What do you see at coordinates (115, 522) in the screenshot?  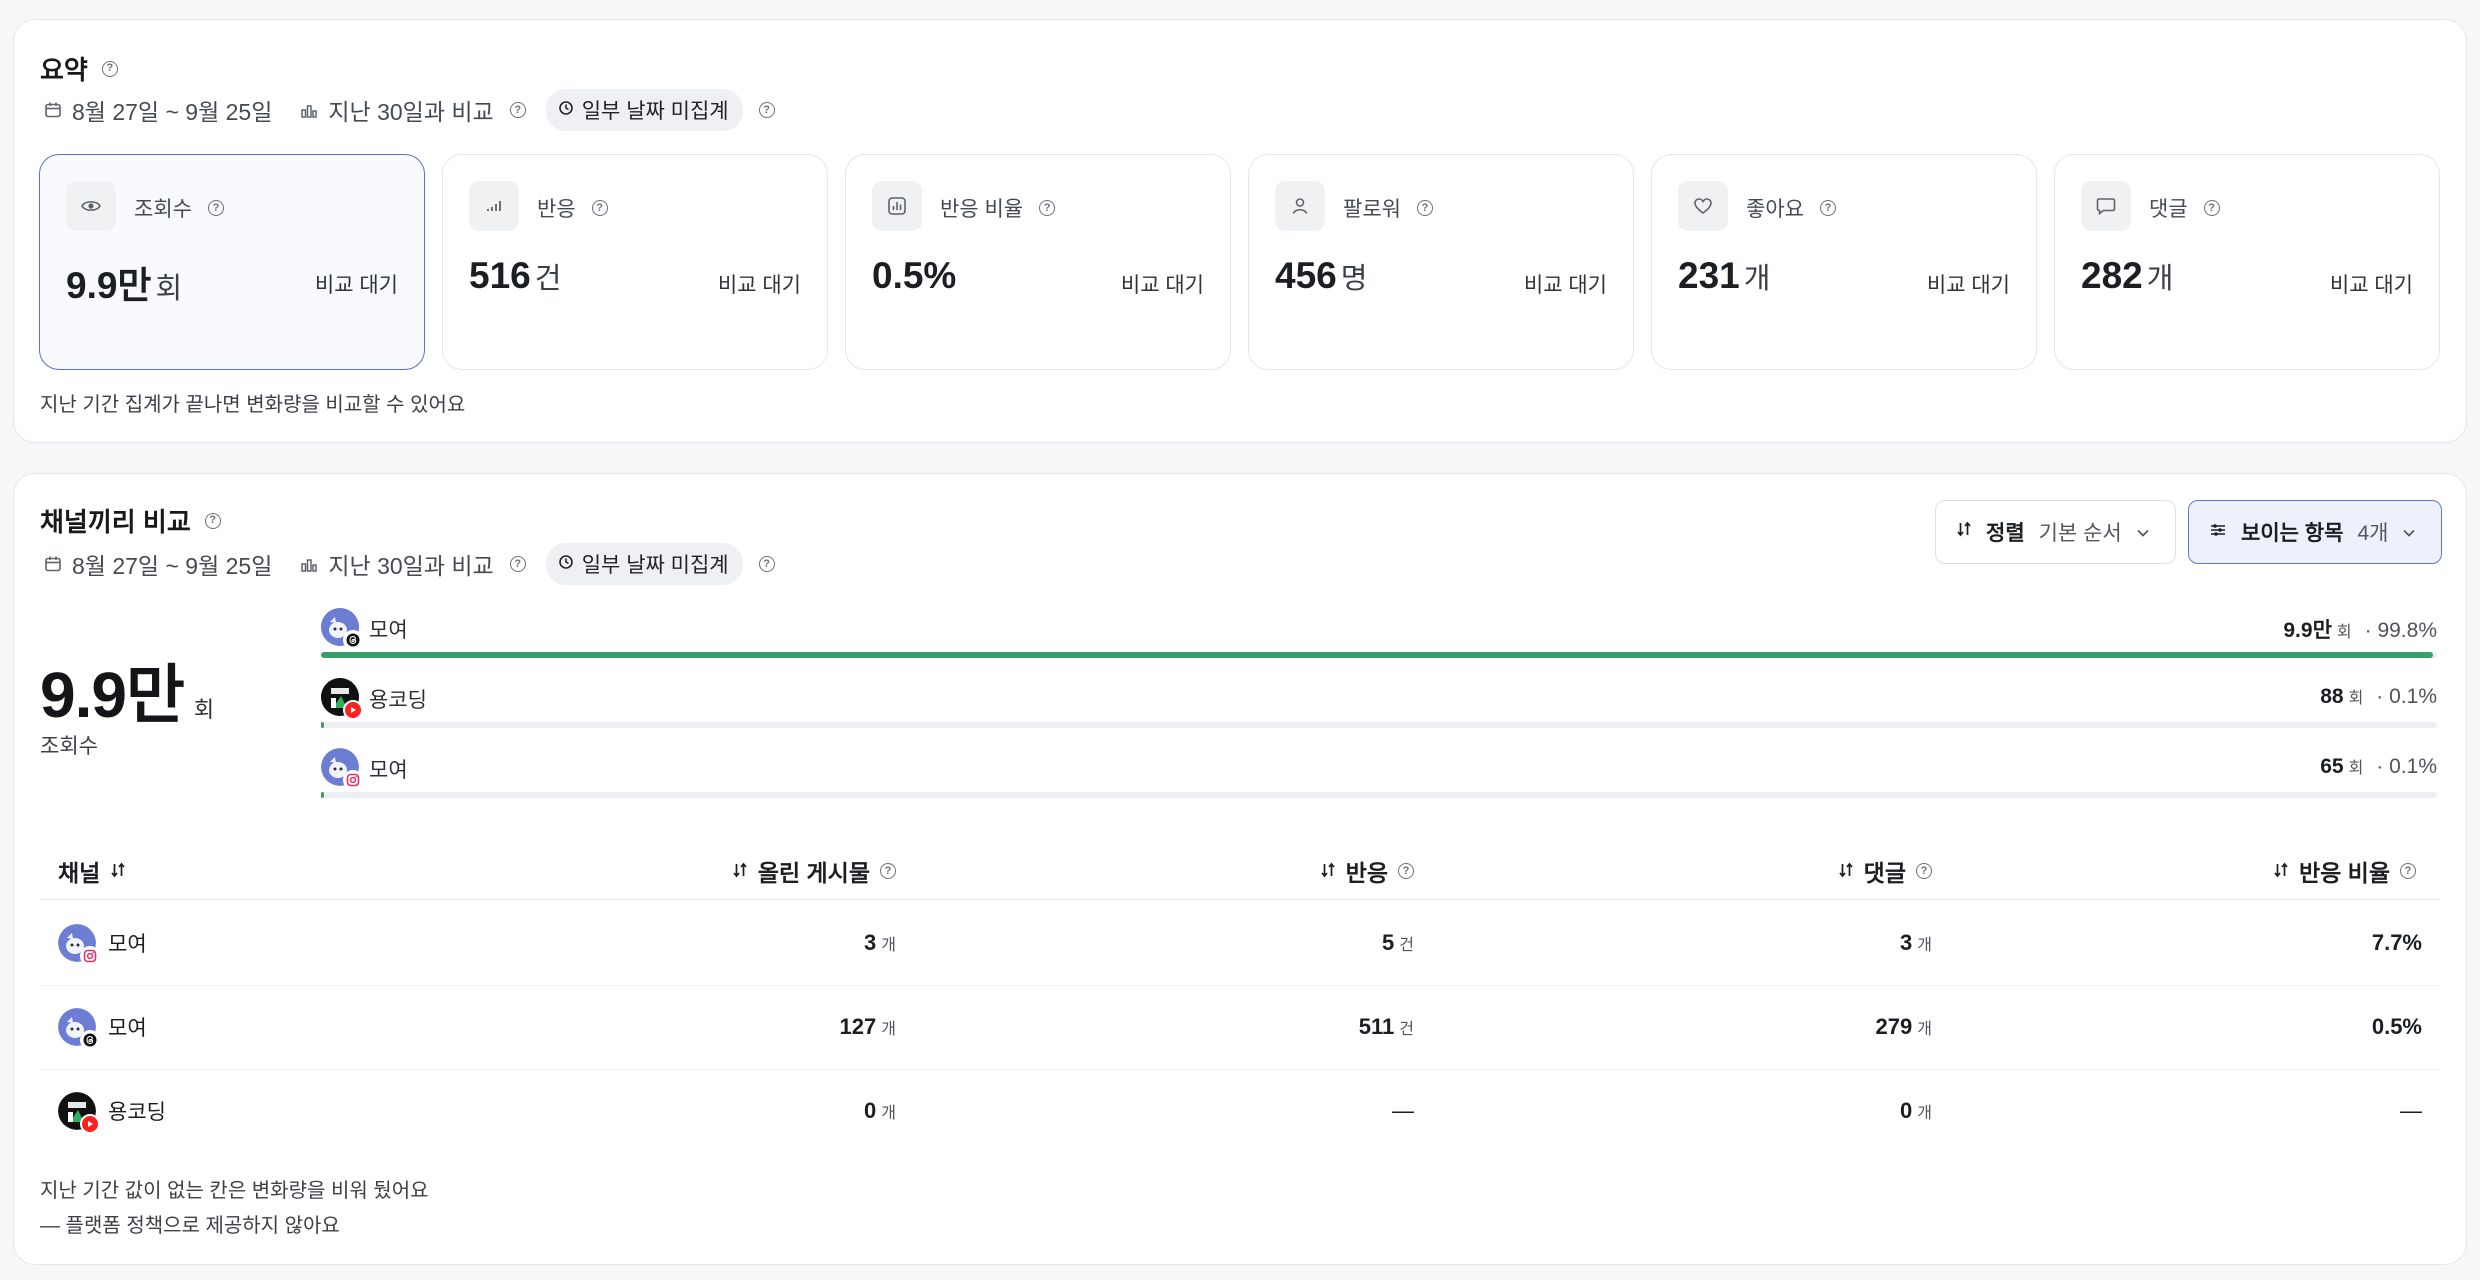 I see `compare-title: 채널끼리 비교` at bounding box center [115, 522].